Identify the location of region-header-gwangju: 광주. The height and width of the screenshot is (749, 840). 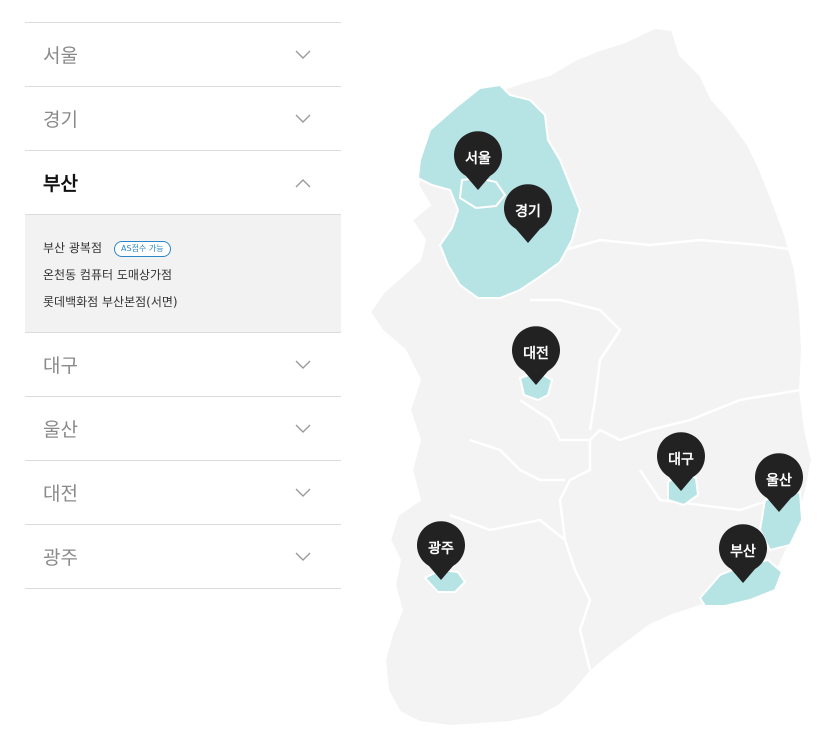
(183, 556).